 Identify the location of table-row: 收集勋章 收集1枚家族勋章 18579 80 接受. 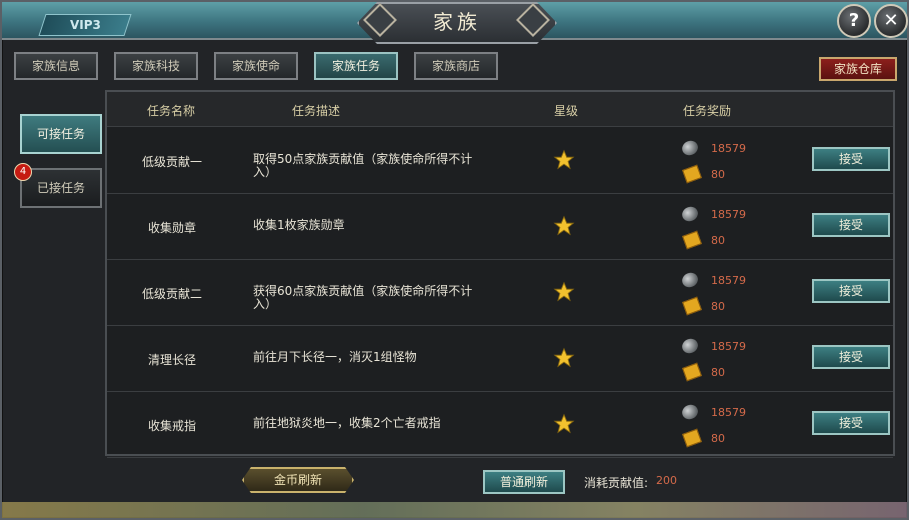
(500, 226).